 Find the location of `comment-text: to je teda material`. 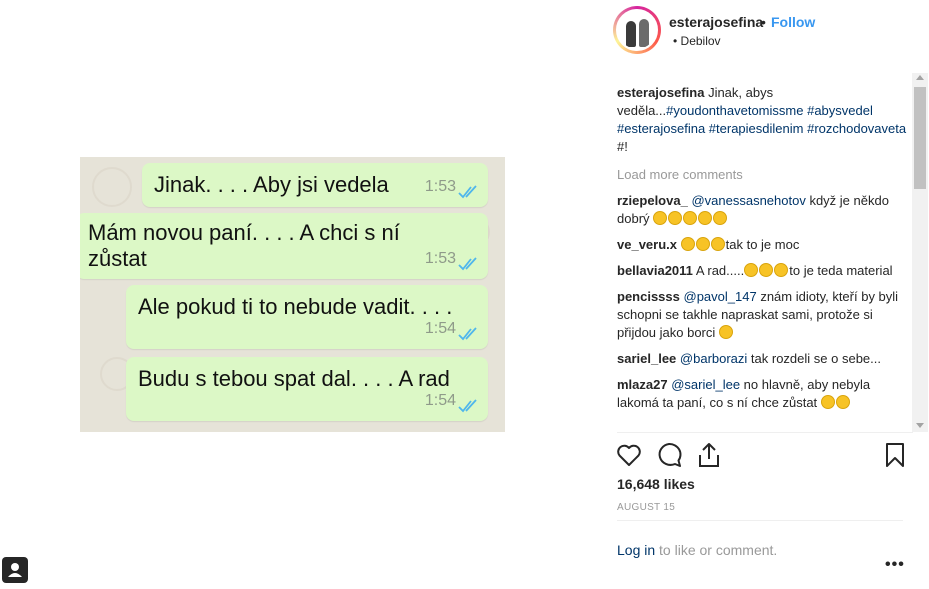

comment-text: to je teda material is located at coordinates (841, 270).